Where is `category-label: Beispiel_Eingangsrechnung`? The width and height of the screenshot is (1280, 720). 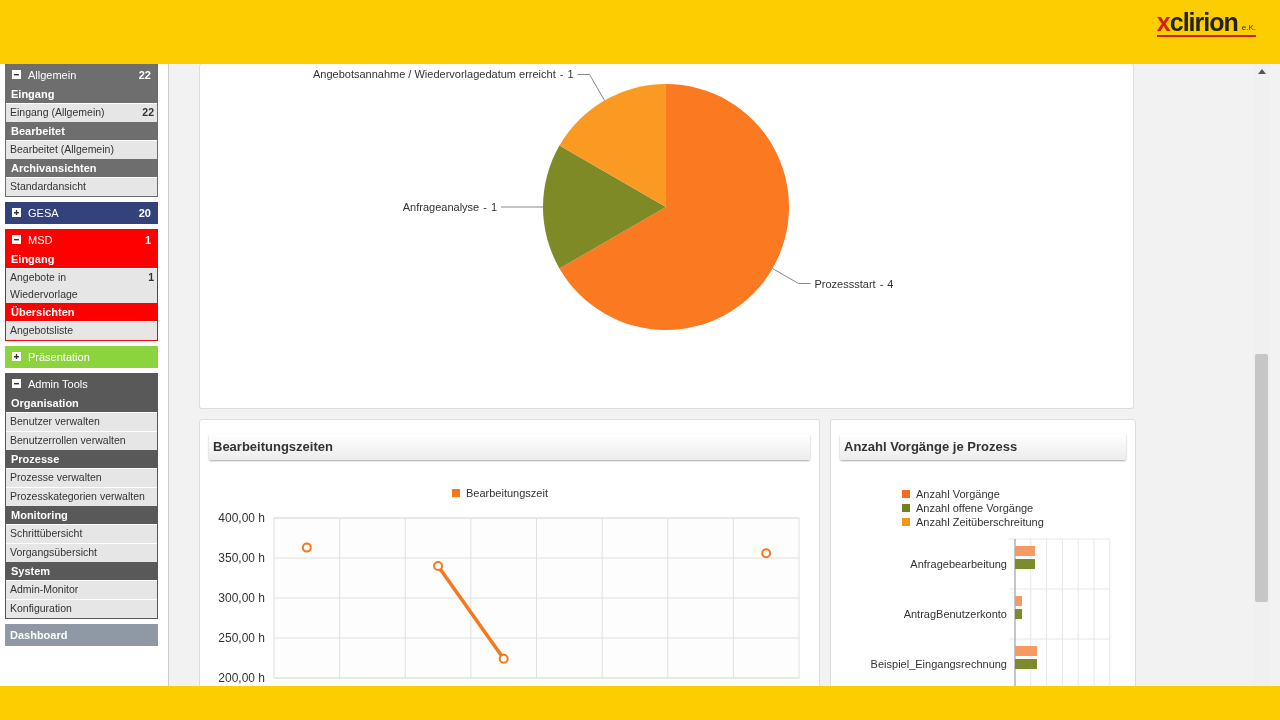 category-label: Beispiel_Eingangsrechnung is located at coordinates (938, 664).